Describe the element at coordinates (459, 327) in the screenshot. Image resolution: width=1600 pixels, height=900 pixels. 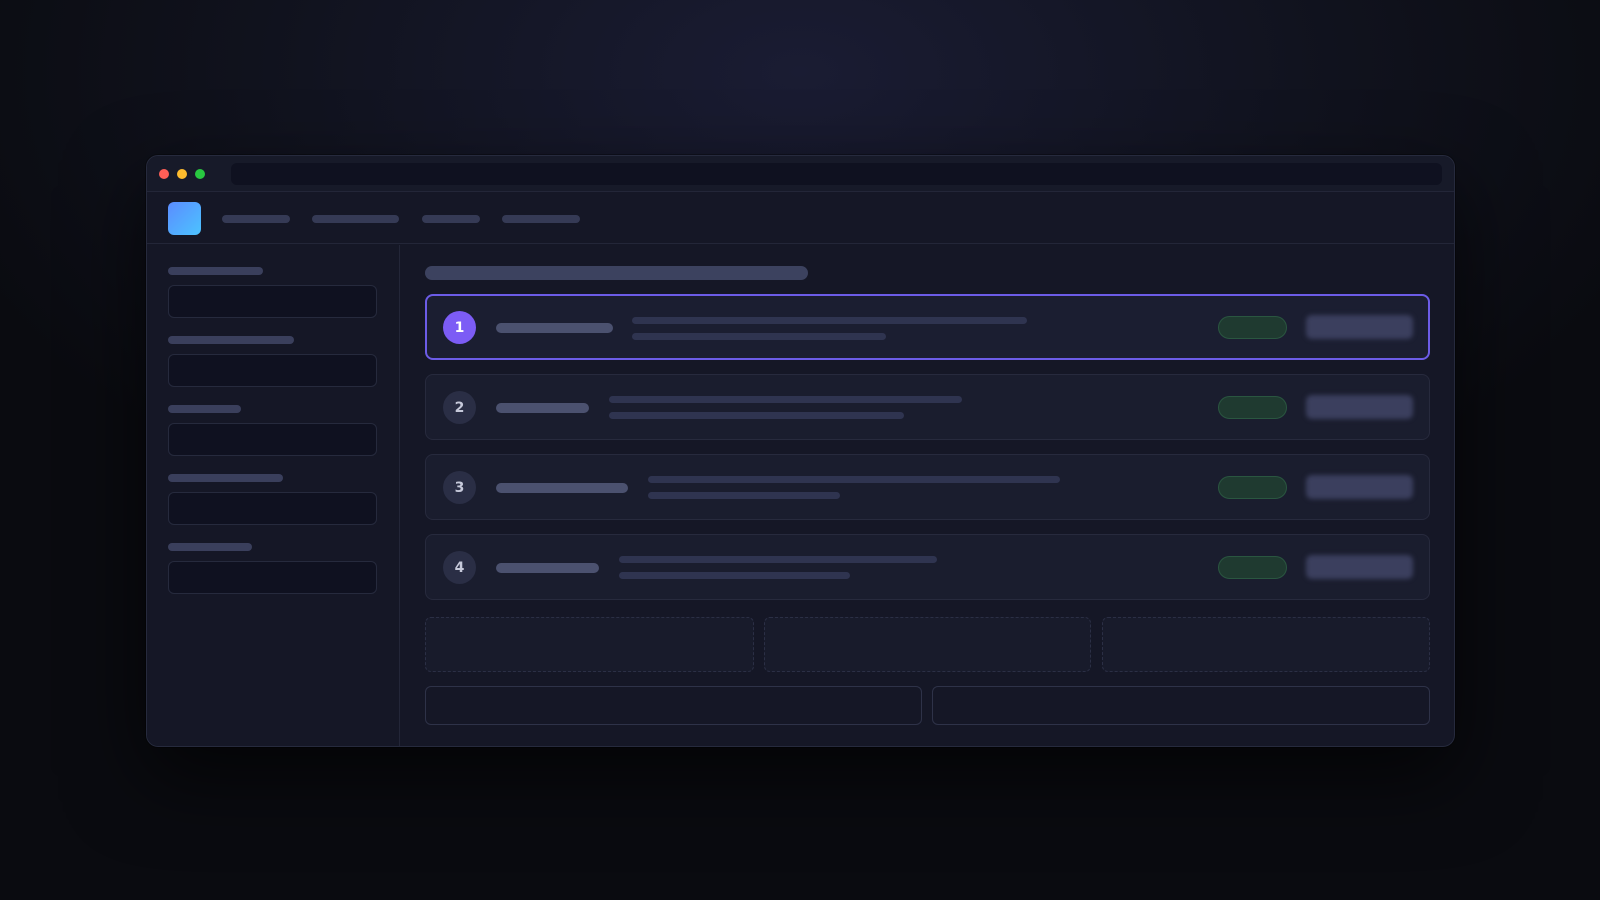
I see `step-number-badge: 1` at that location.